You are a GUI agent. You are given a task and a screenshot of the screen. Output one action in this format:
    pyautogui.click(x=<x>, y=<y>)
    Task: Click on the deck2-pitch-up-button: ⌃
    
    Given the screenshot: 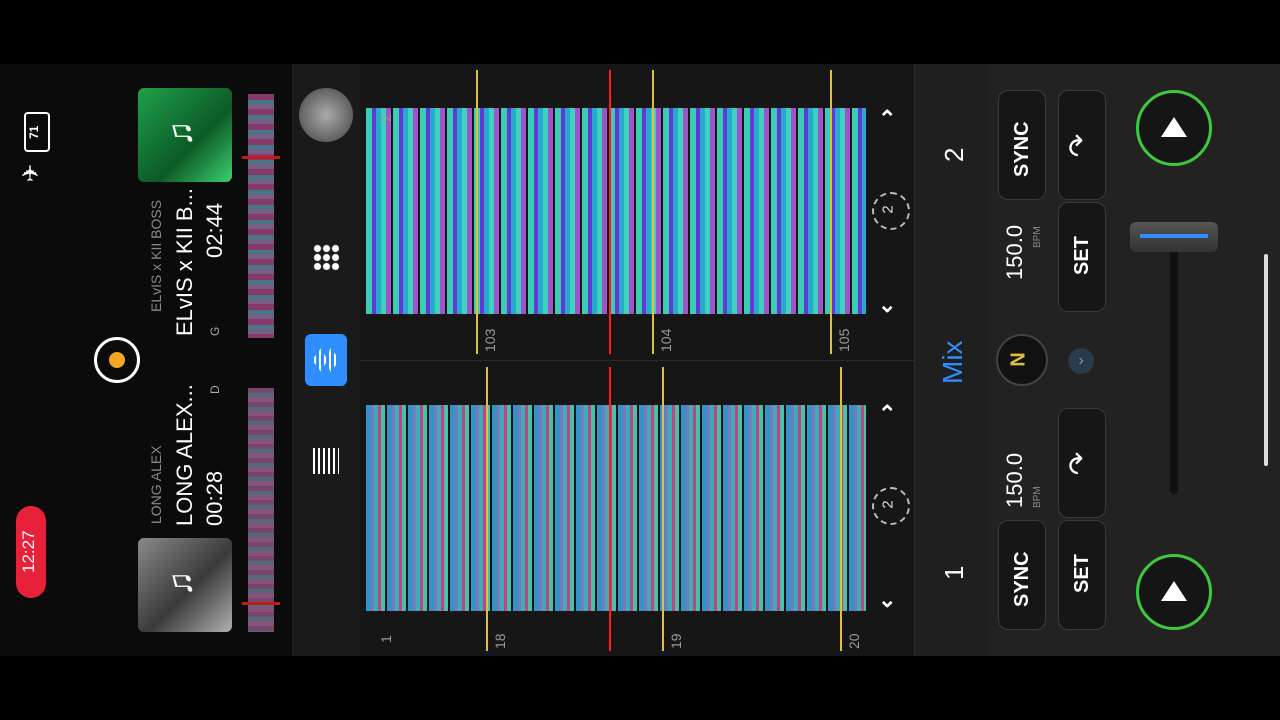 What is the action you would take?
    pyautogui.click(x=887, y=119)
    